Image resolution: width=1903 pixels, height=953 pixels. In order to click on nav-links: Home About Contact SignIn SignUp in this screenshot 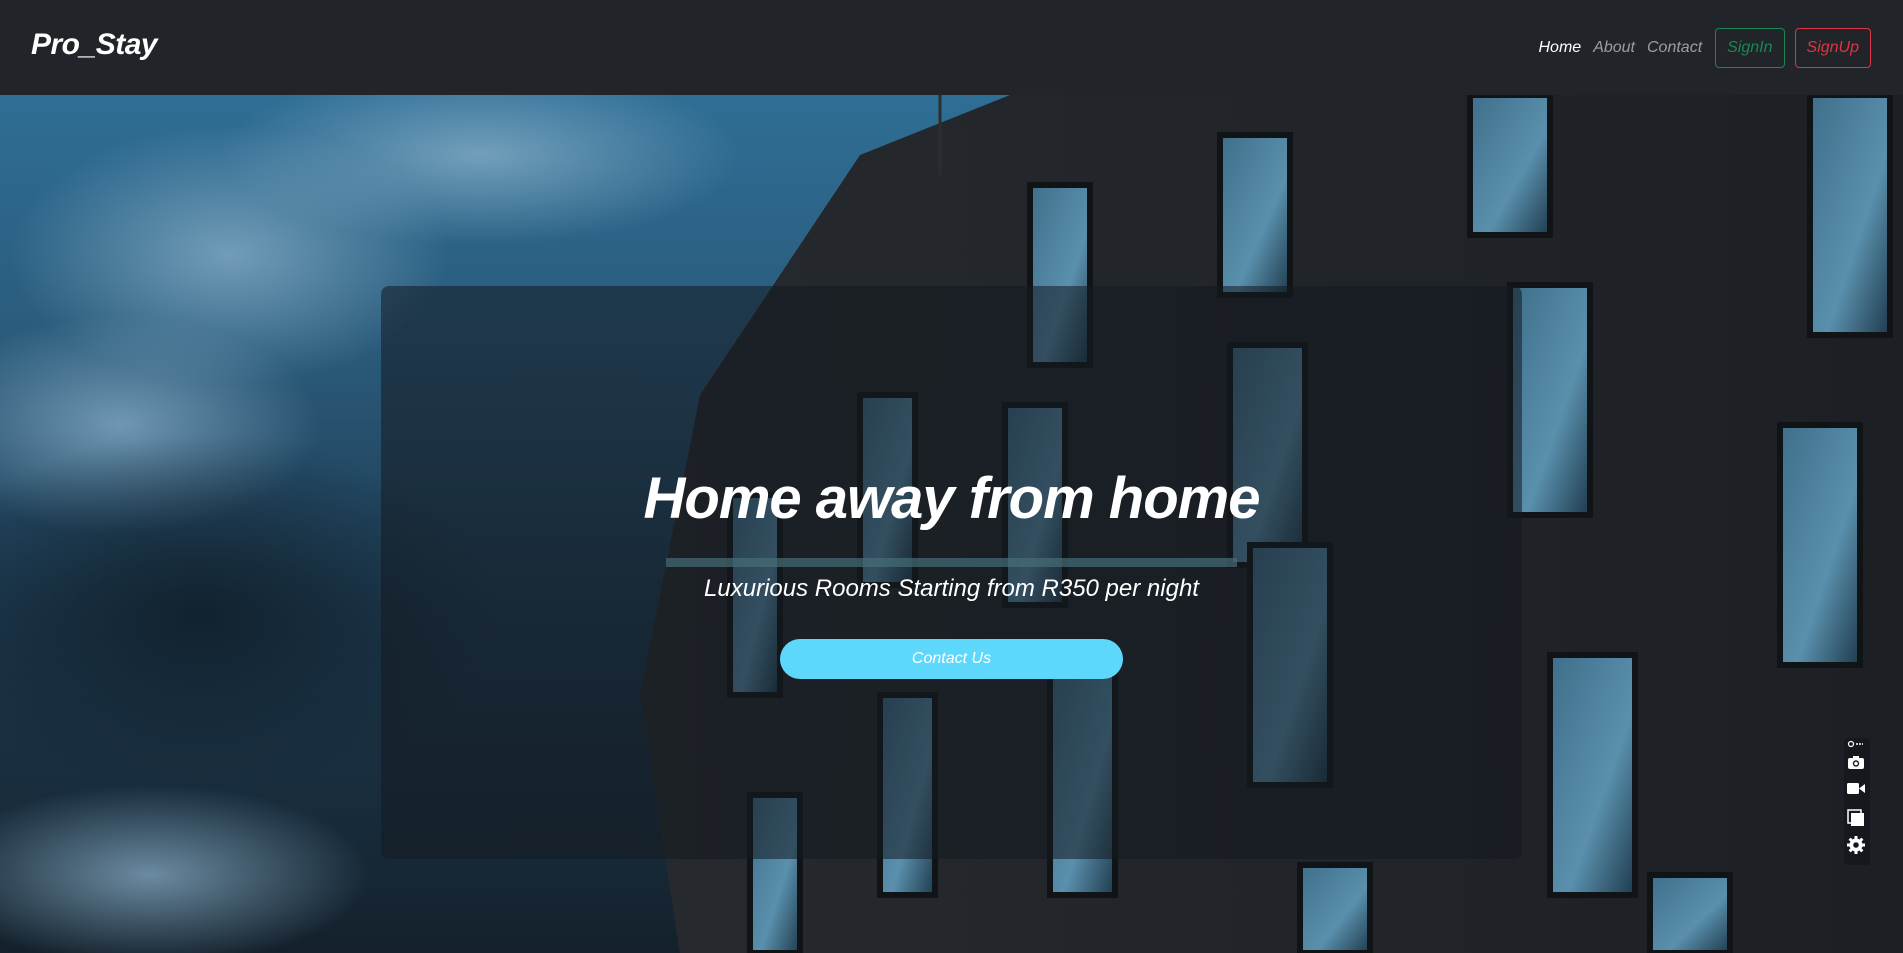, I will do `click(1702, 48)`.